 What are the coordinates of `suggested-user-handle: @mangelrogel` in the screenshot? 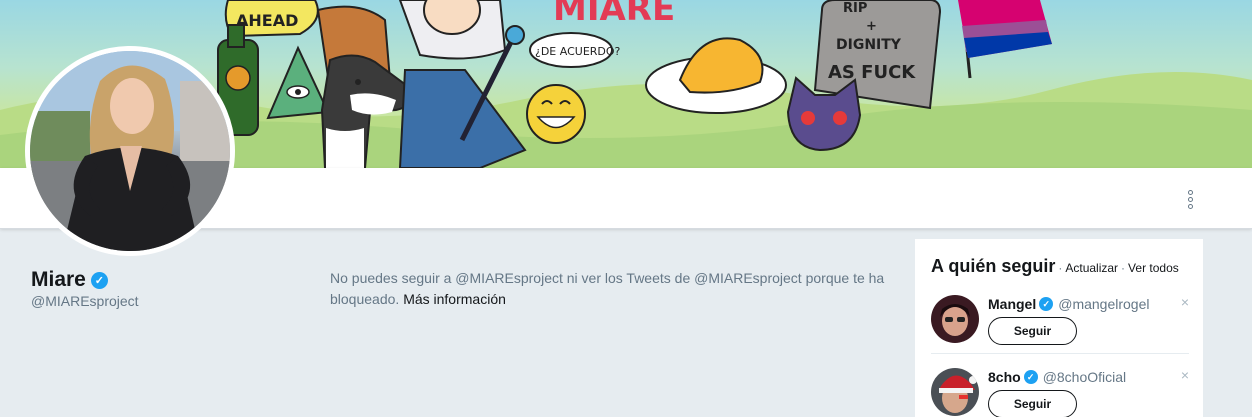 It's located at (1103, 304).